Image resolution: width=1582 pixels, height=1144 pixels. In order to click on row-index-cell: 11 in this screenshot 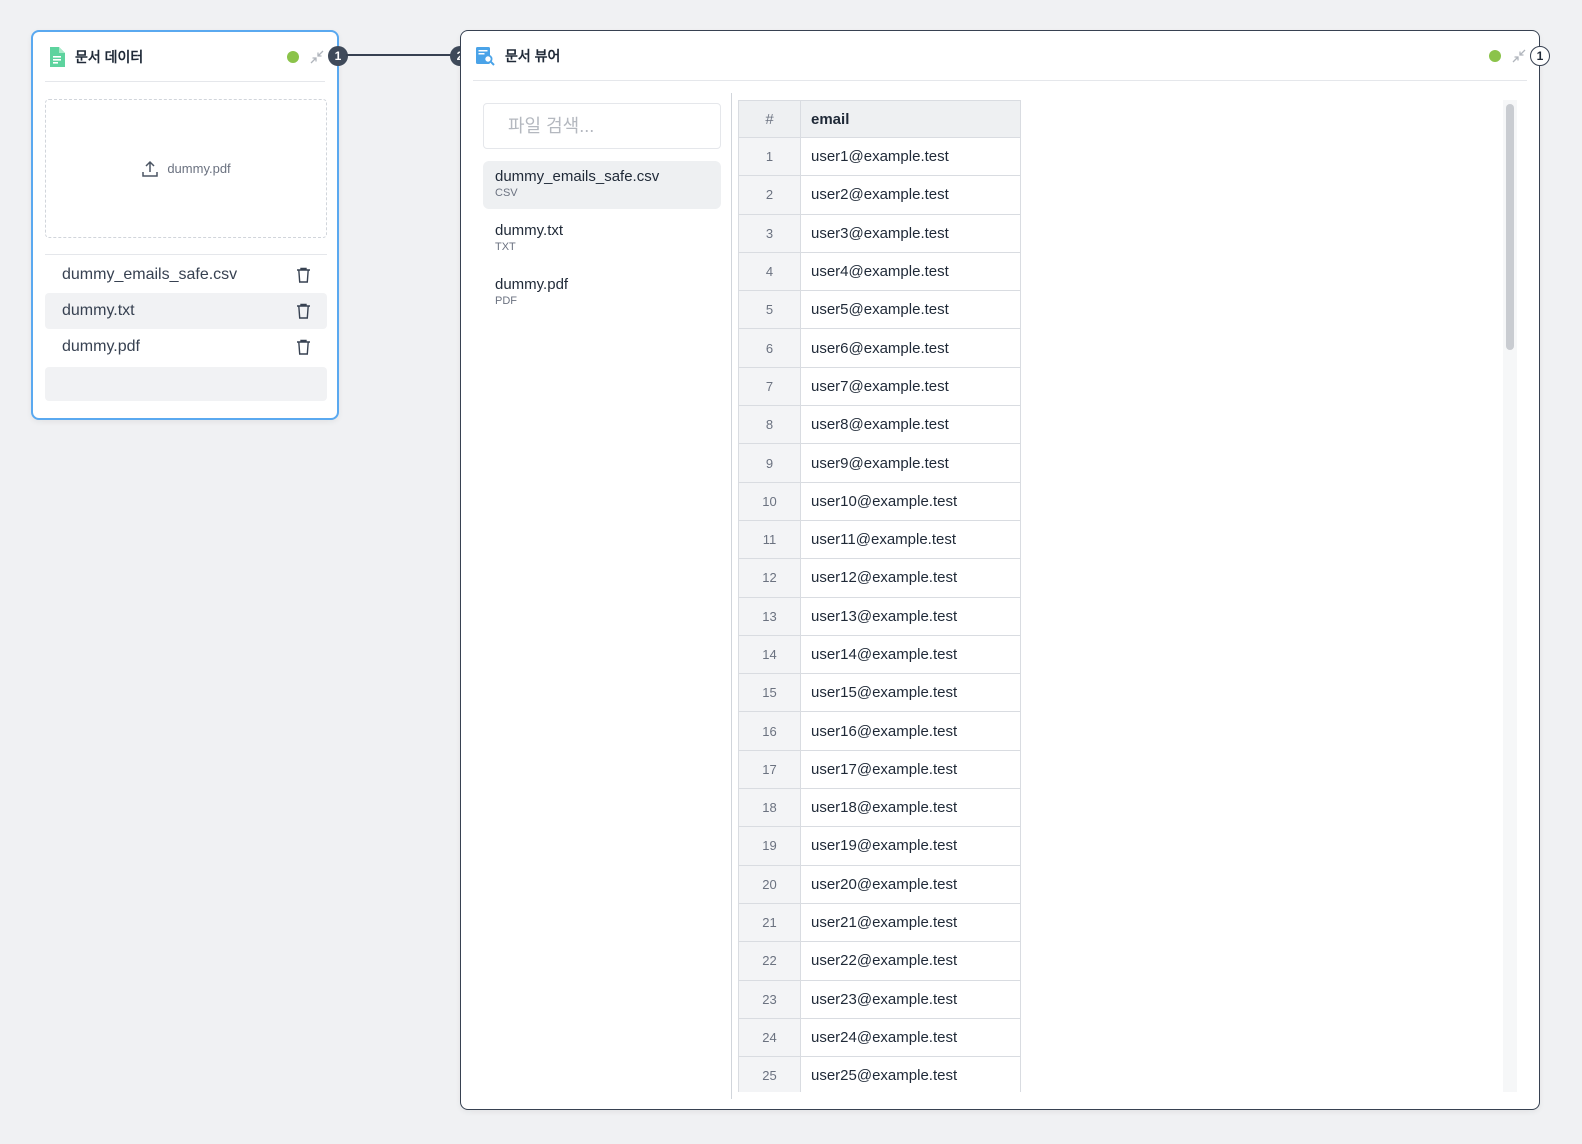, I will do `click(769, 539)`.